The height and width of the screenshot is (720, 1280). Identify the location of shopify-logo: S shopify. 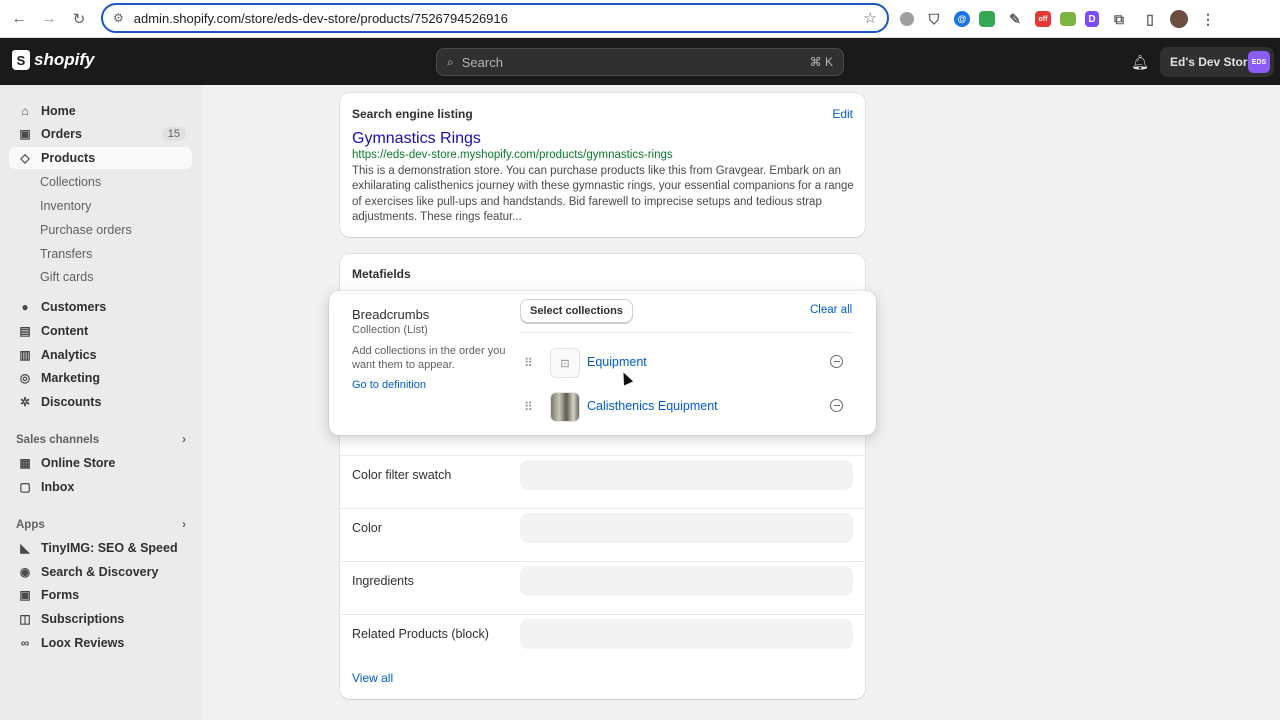
(53, 60).